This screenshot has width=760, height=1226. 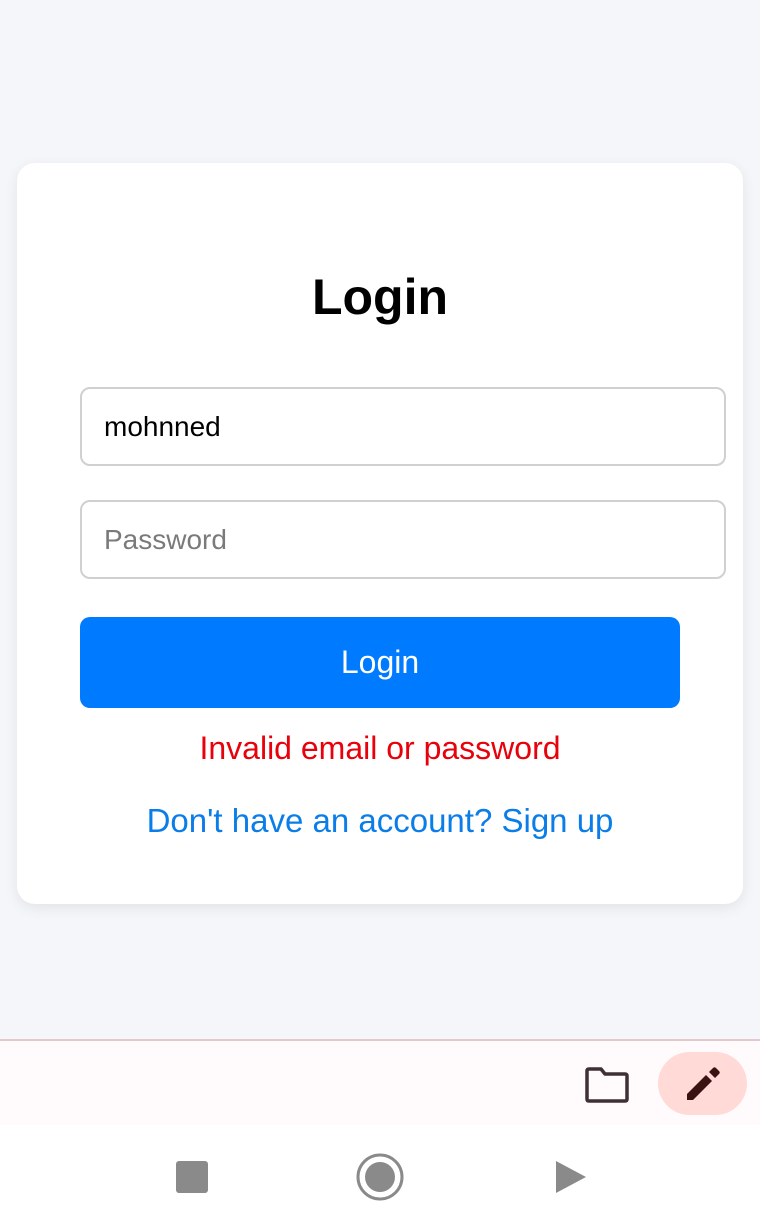 I want to click on square-icon, so click(x=192, y=1177).